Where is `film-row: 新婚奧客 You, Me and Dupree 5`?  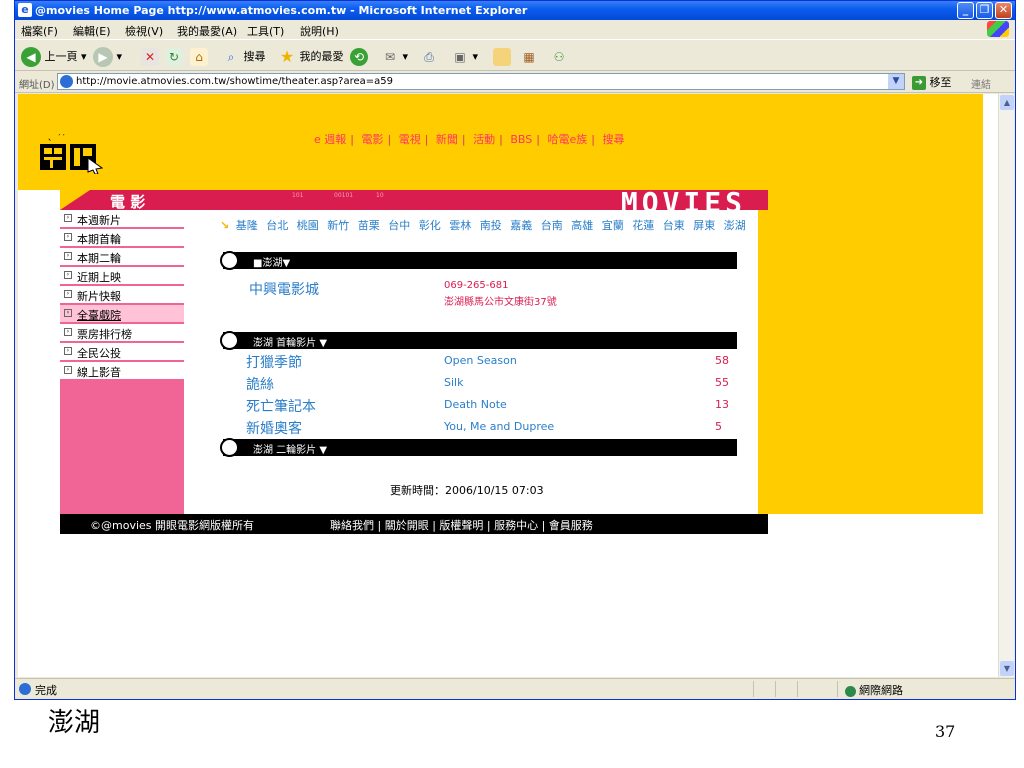 film-row: 新婚奧客 You, Me and Dupree 5 is located at coordinates (486, 428).